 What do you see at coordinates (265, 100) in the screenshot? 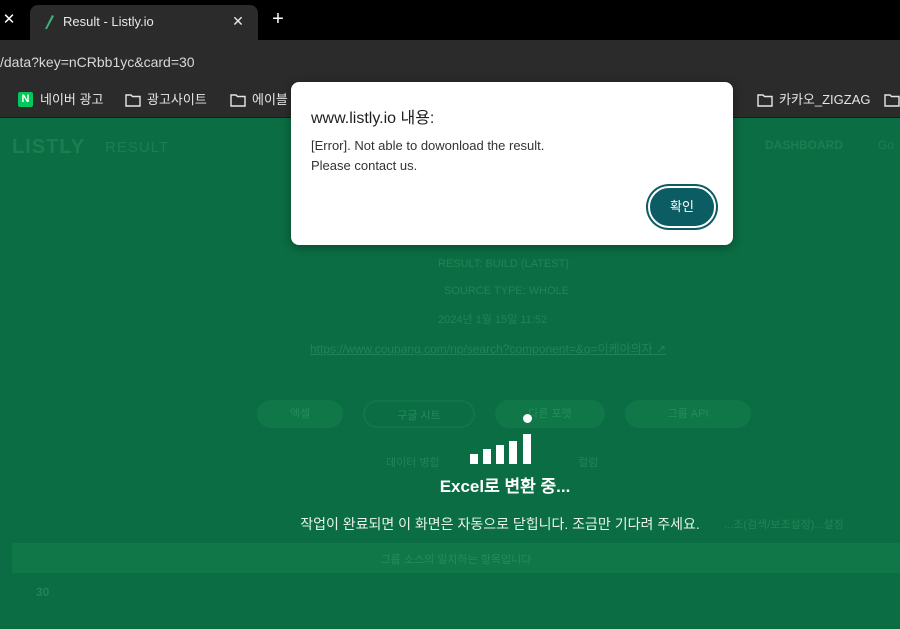
I see `bookmark-able: 에이블` at bounding box center [265, 100].